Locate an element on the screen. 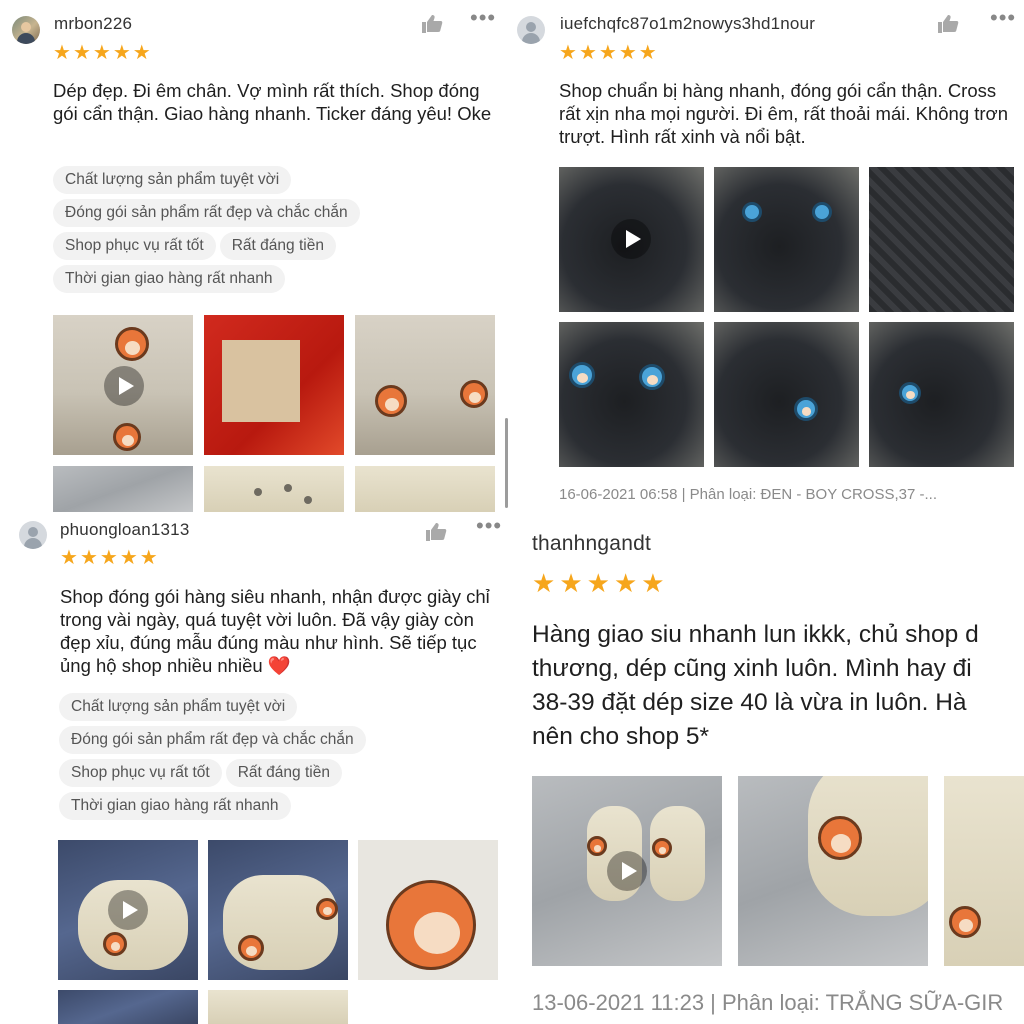 The height and width of the screenshot is (1024, 1024). username: iuefchqfc87o1m2nowys3hd1nour is located at coordinates (687, 24).